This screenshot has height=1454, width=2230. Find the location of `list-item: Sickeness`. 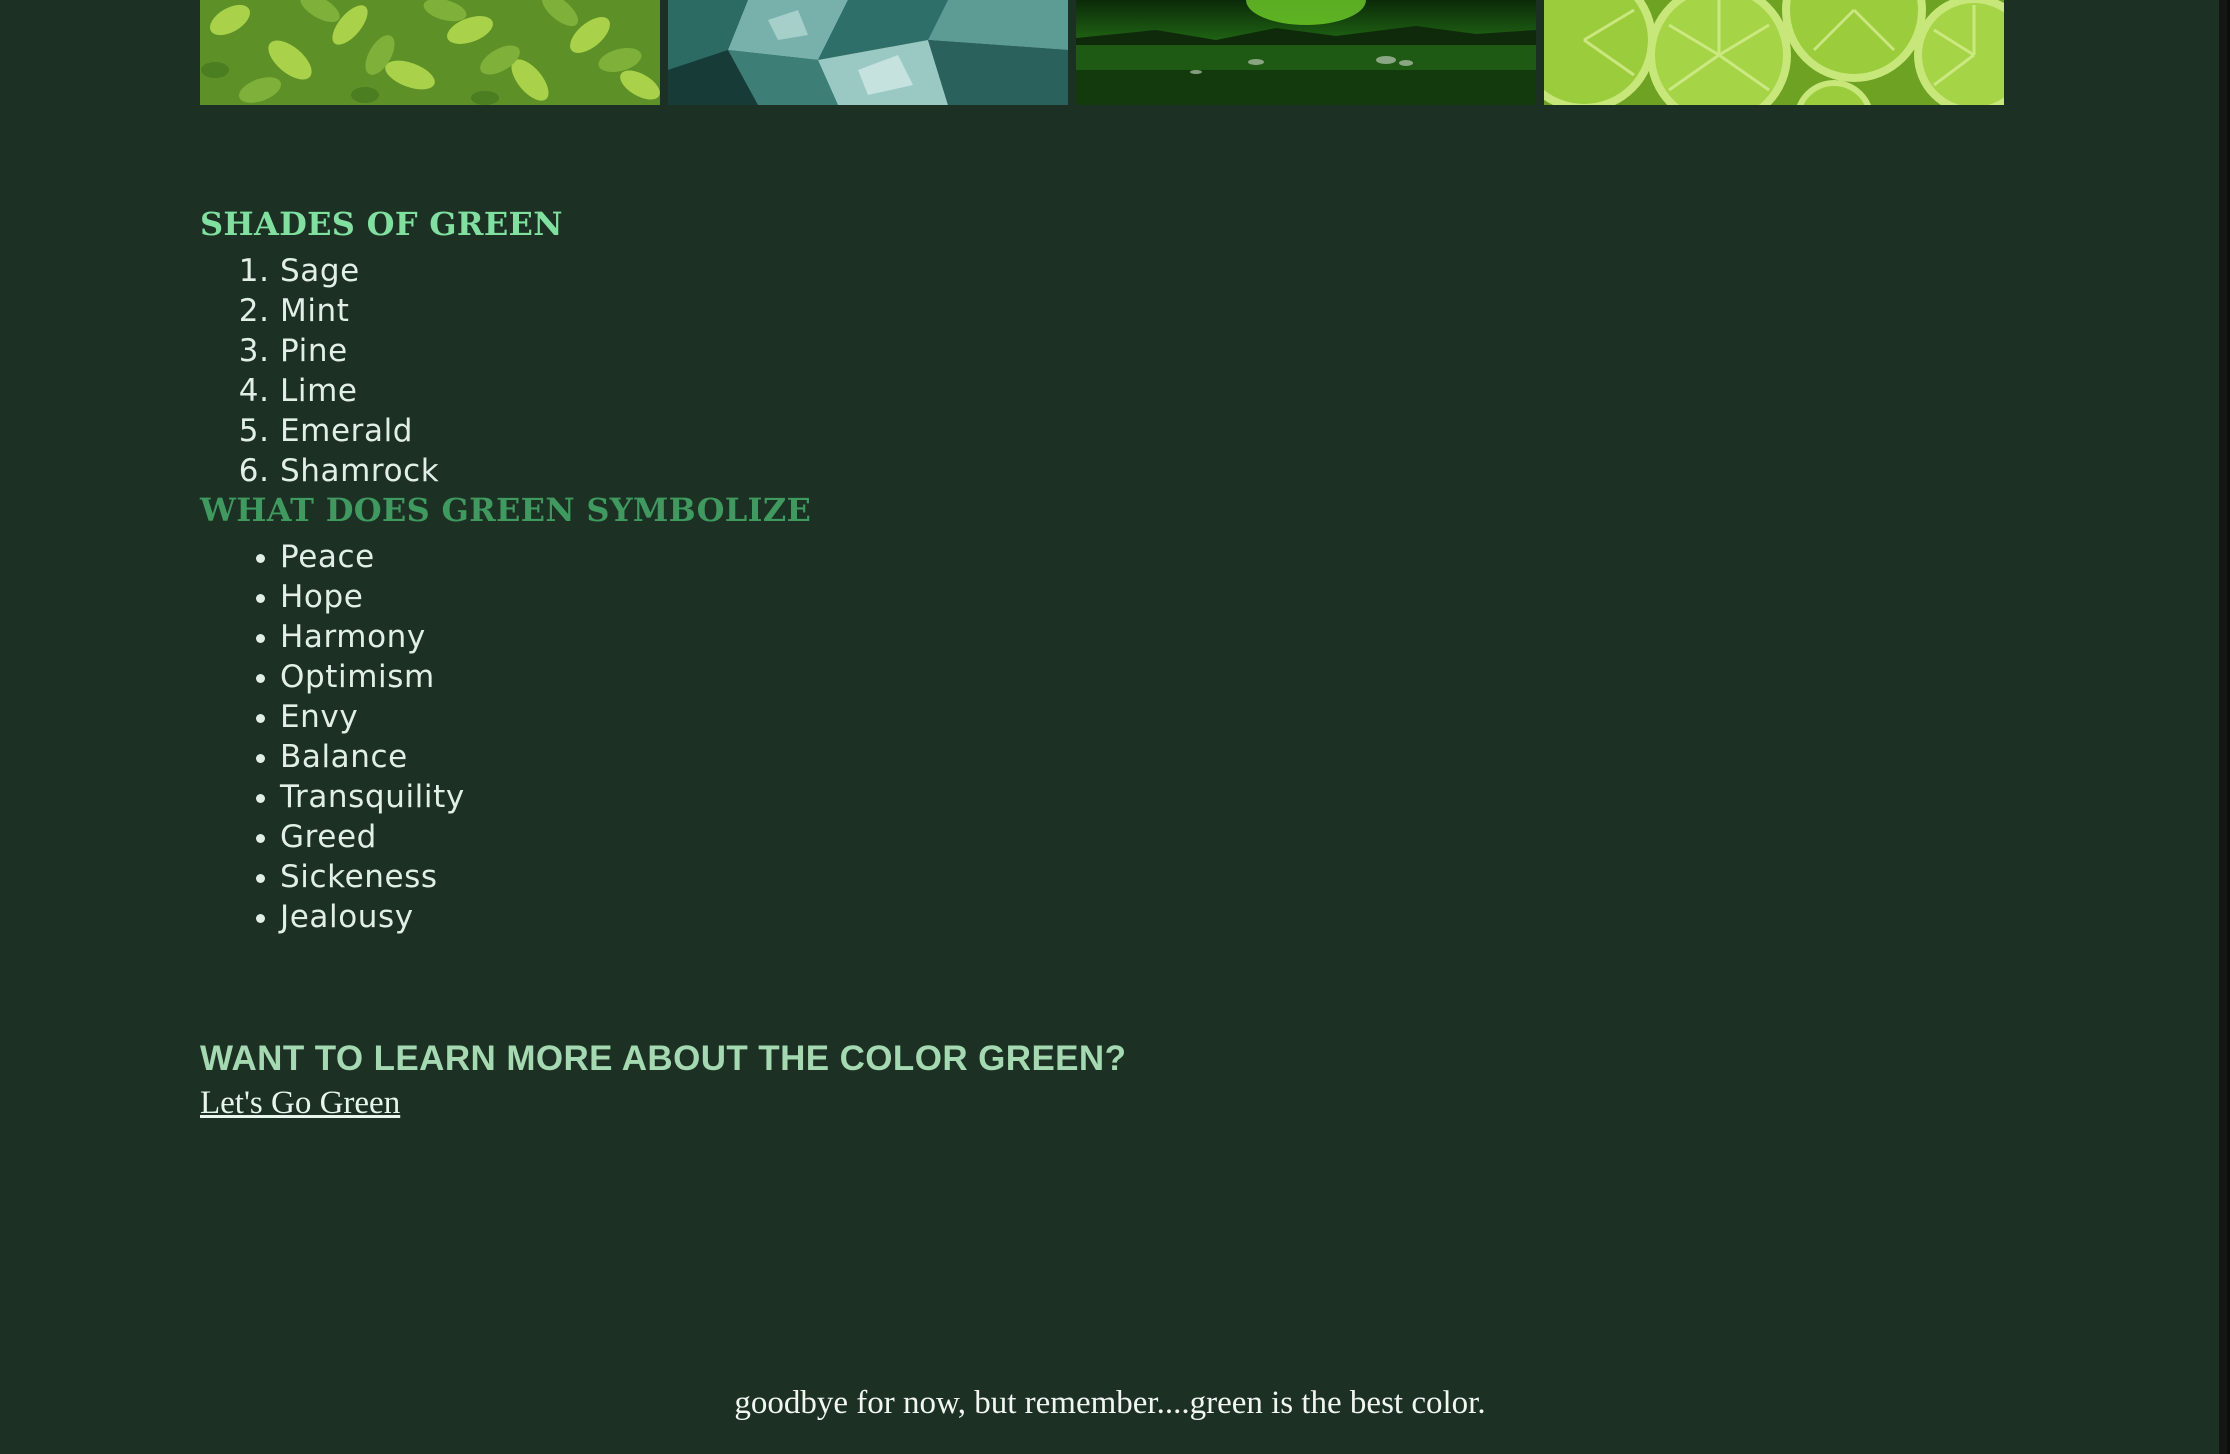

list-item: Sickeness is located at coordinates (1190, 877).